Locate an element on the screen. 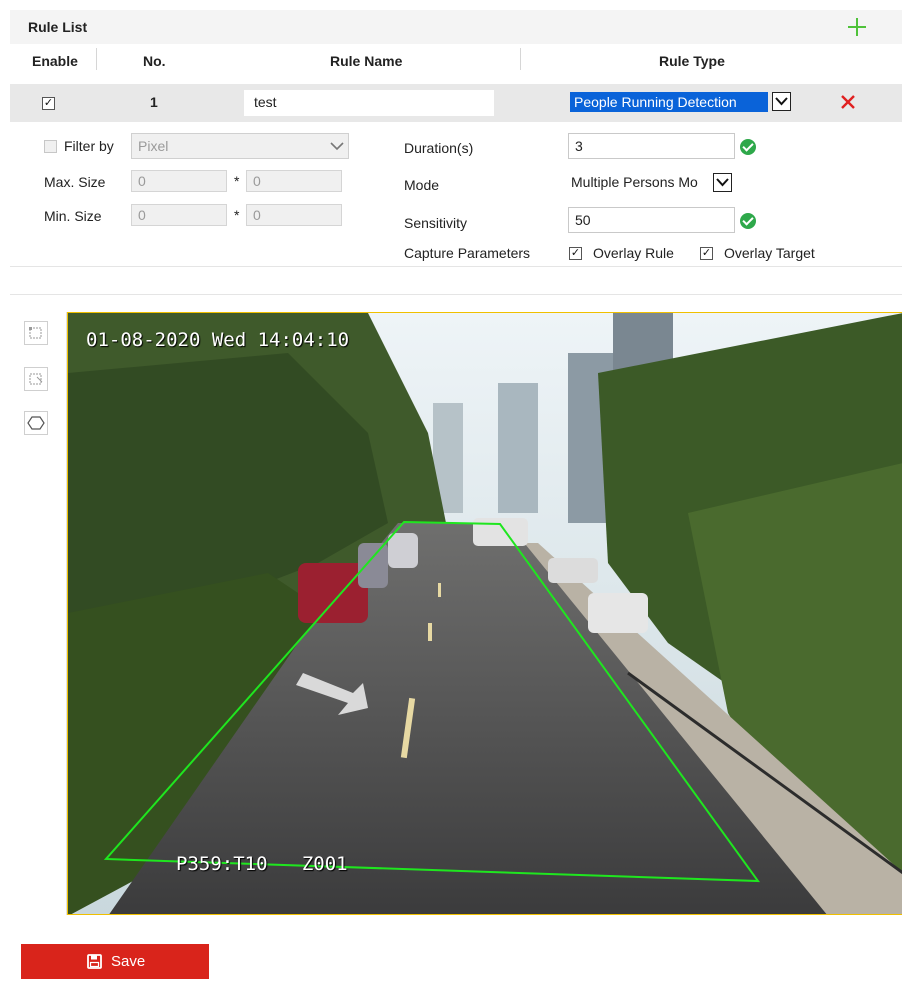 This screenshot has width=902, height=981. duration-label: Duration(s) is located at coordinates (439, 148).